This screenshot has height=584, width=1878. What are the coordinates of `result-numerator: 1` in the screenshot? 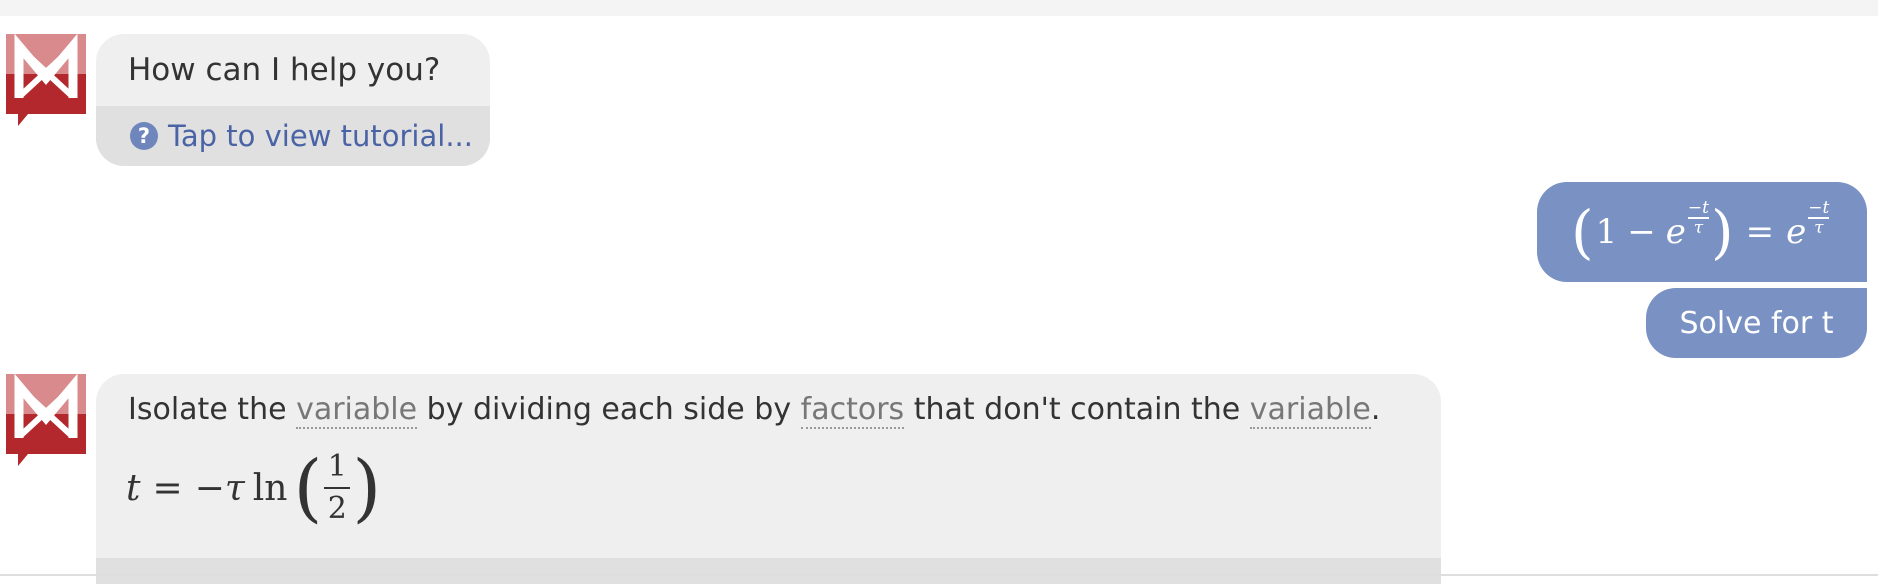 It's located at (337, 466).